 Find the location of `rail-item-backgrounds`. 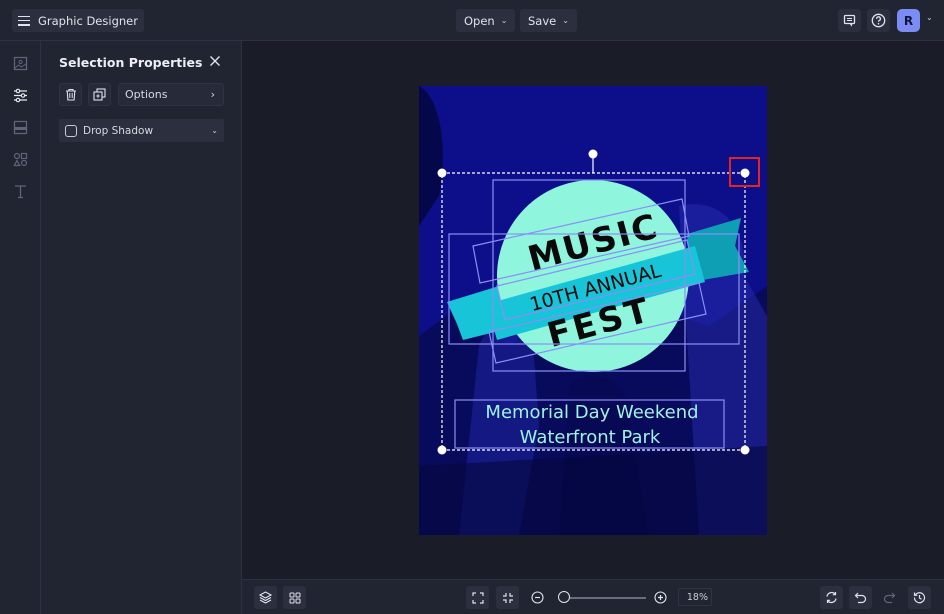

rail-item-backgrounds is located at coordinates (20, 127).